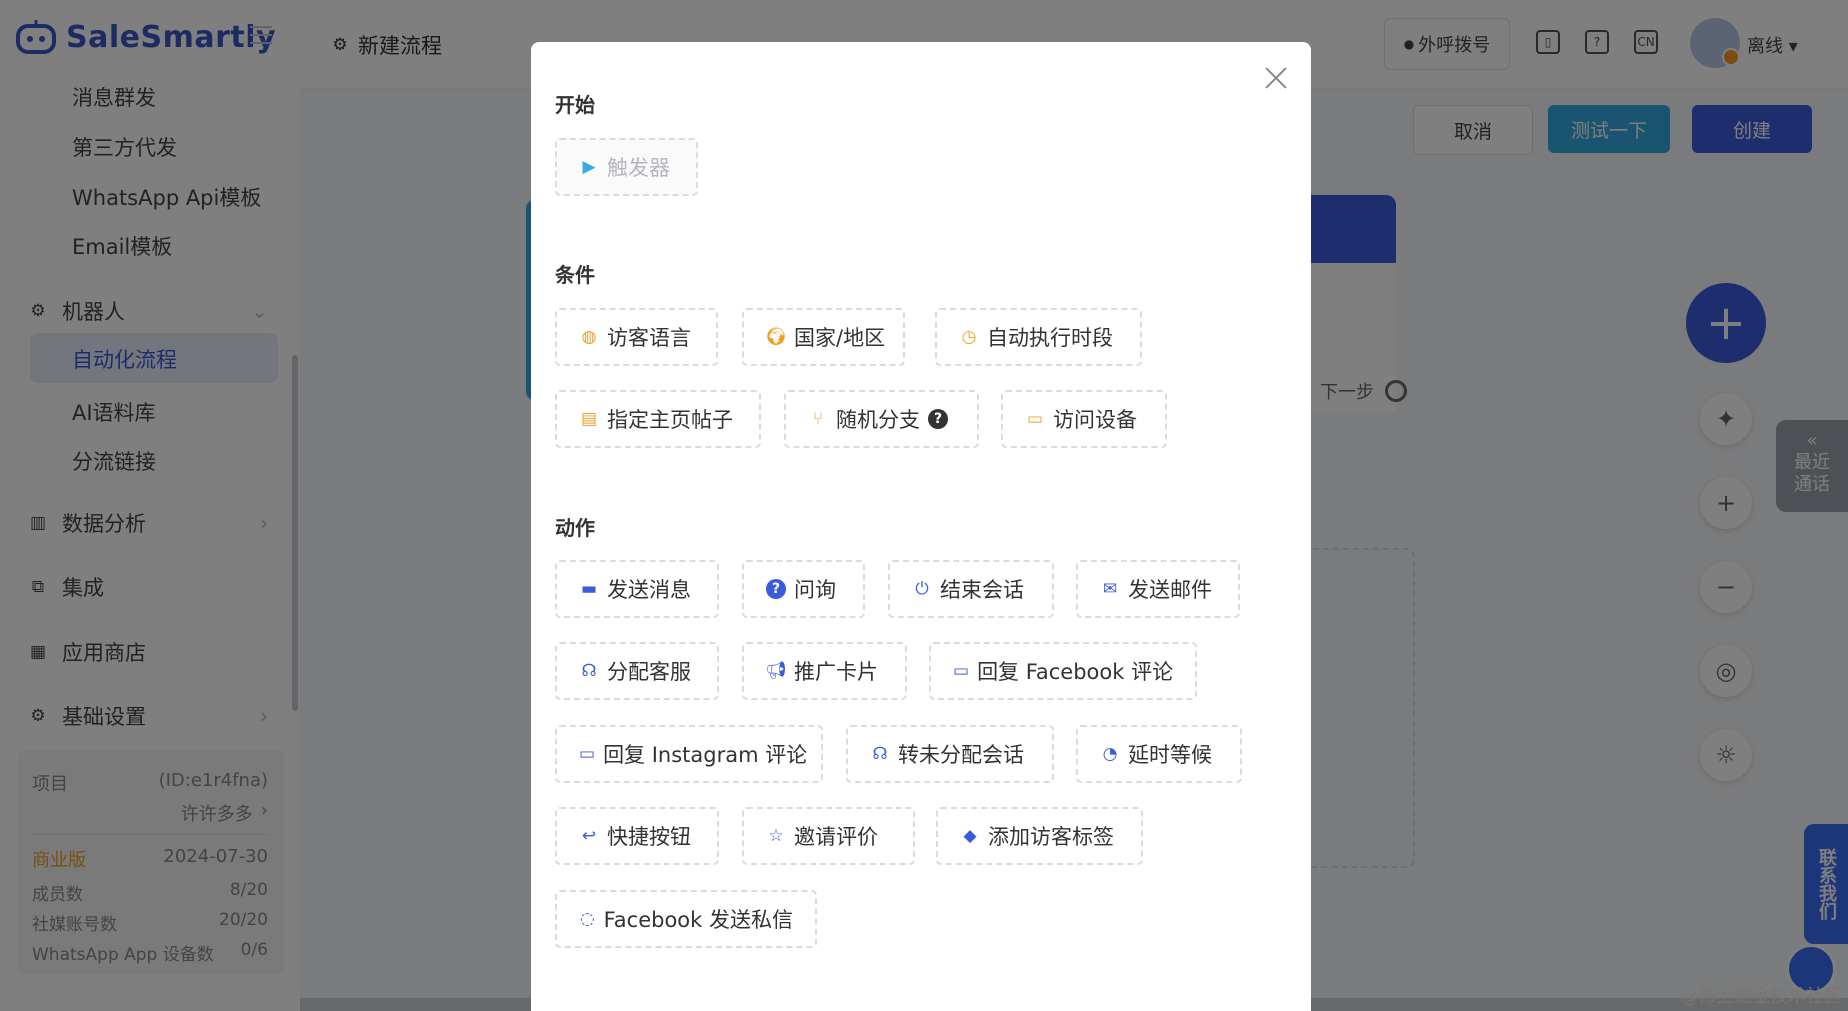 This screenshot has height=1011, width=1848. What do you see at coordinates (587, 918) in the screenshot?
I see `messenger-icon: ◌` at bounding box center [587, 918].